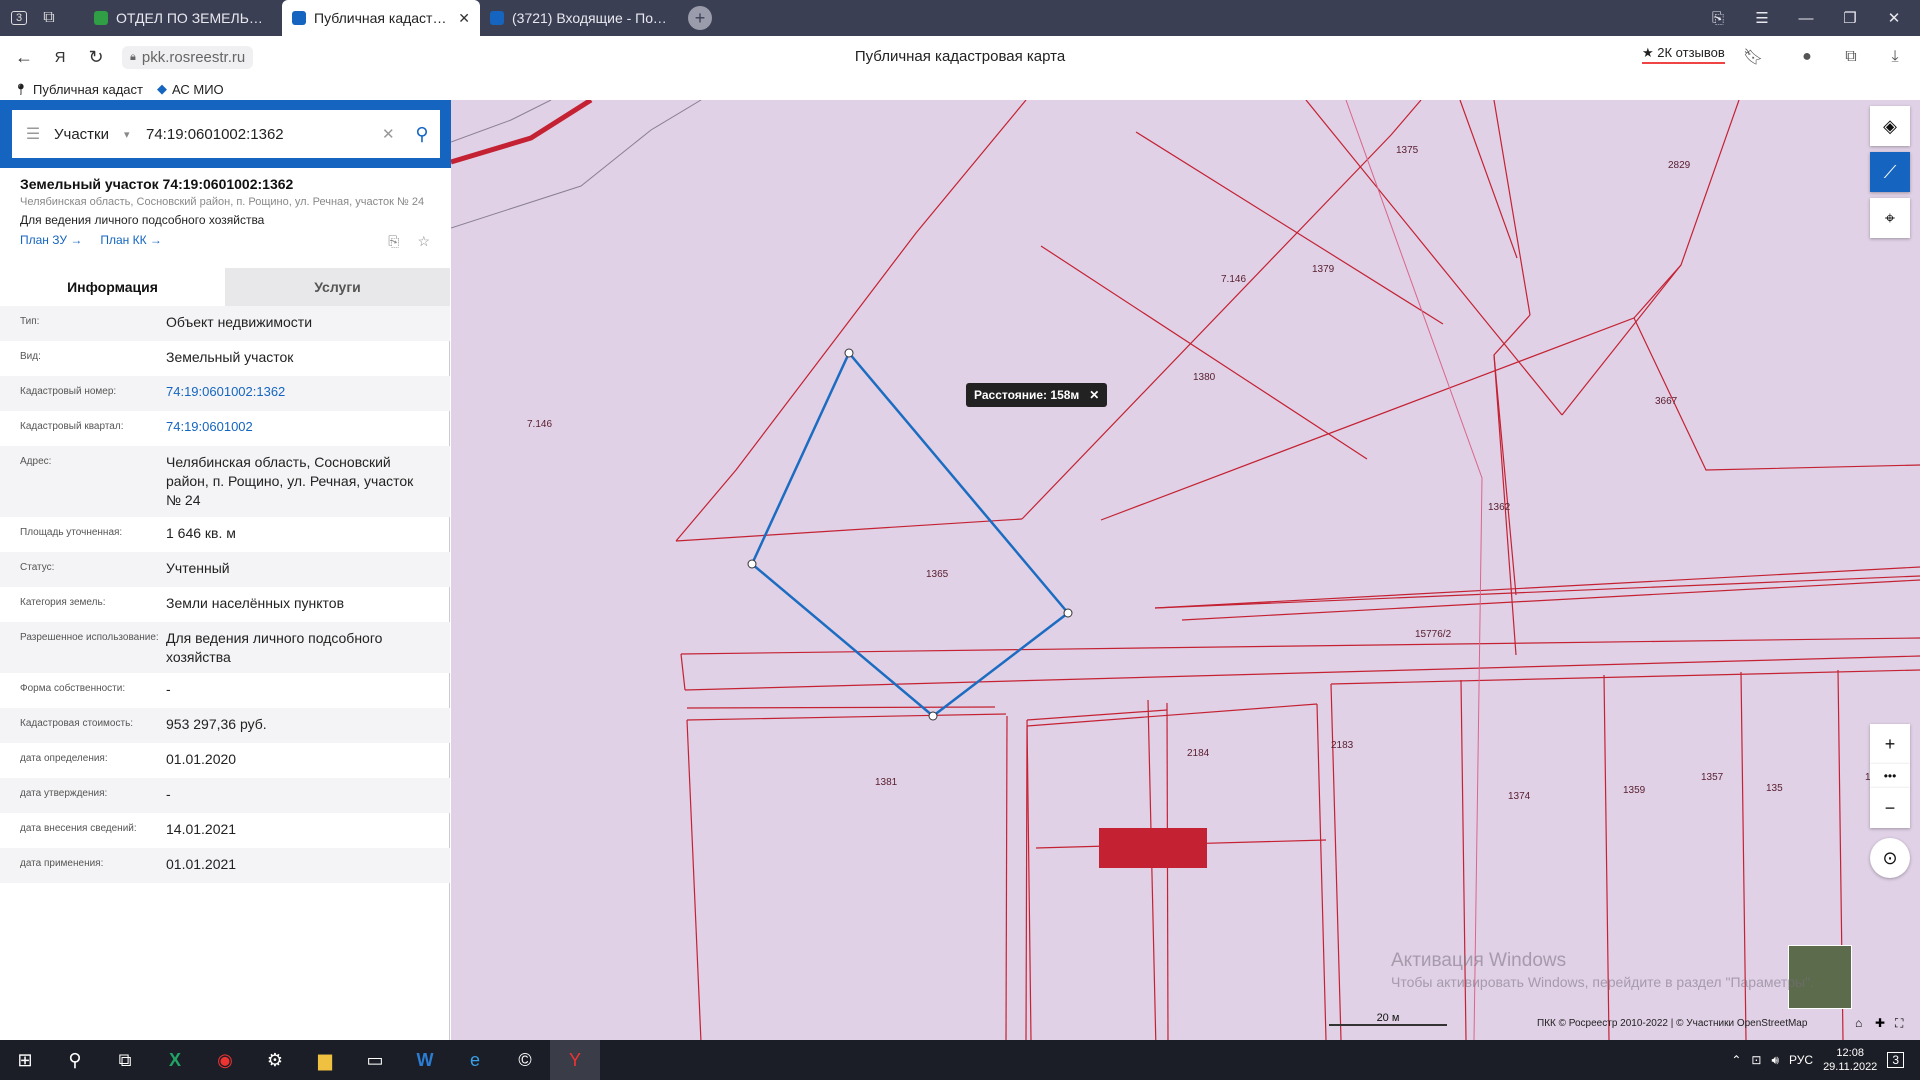  I want to click on yandex-browser-icon: Y, so click(575, 1060).